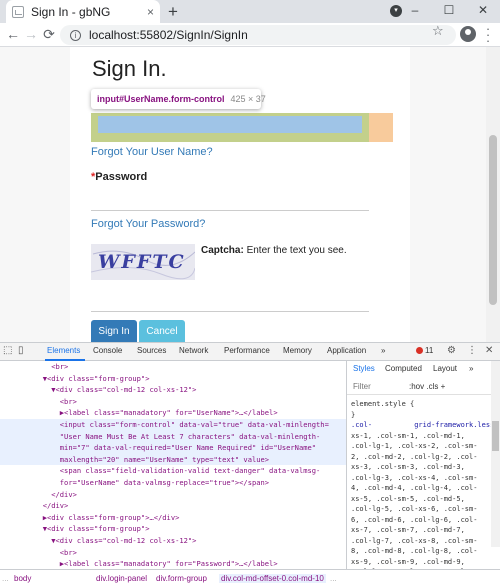 The width and height of the screenshot is (500, 587). Describe the element at coordinates (408, 498) in the screenshot. I see `style-rule-line: xs-5, .col-sm-5, .col-md-5,` at that location.